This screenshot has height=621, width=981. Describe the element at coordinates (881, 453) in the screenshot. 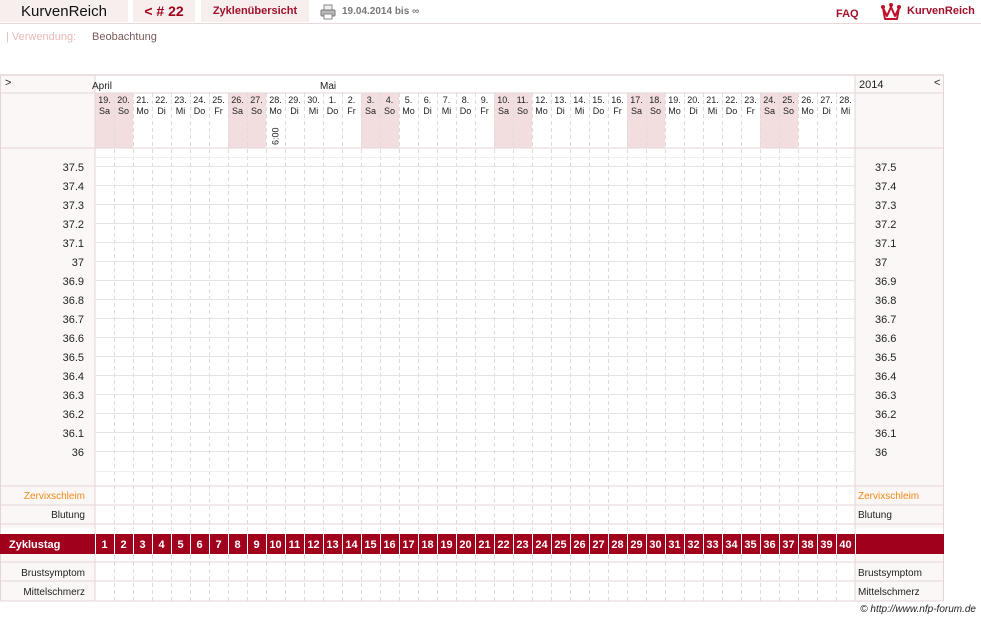

I see `temperature-label-right: 36` at that location.